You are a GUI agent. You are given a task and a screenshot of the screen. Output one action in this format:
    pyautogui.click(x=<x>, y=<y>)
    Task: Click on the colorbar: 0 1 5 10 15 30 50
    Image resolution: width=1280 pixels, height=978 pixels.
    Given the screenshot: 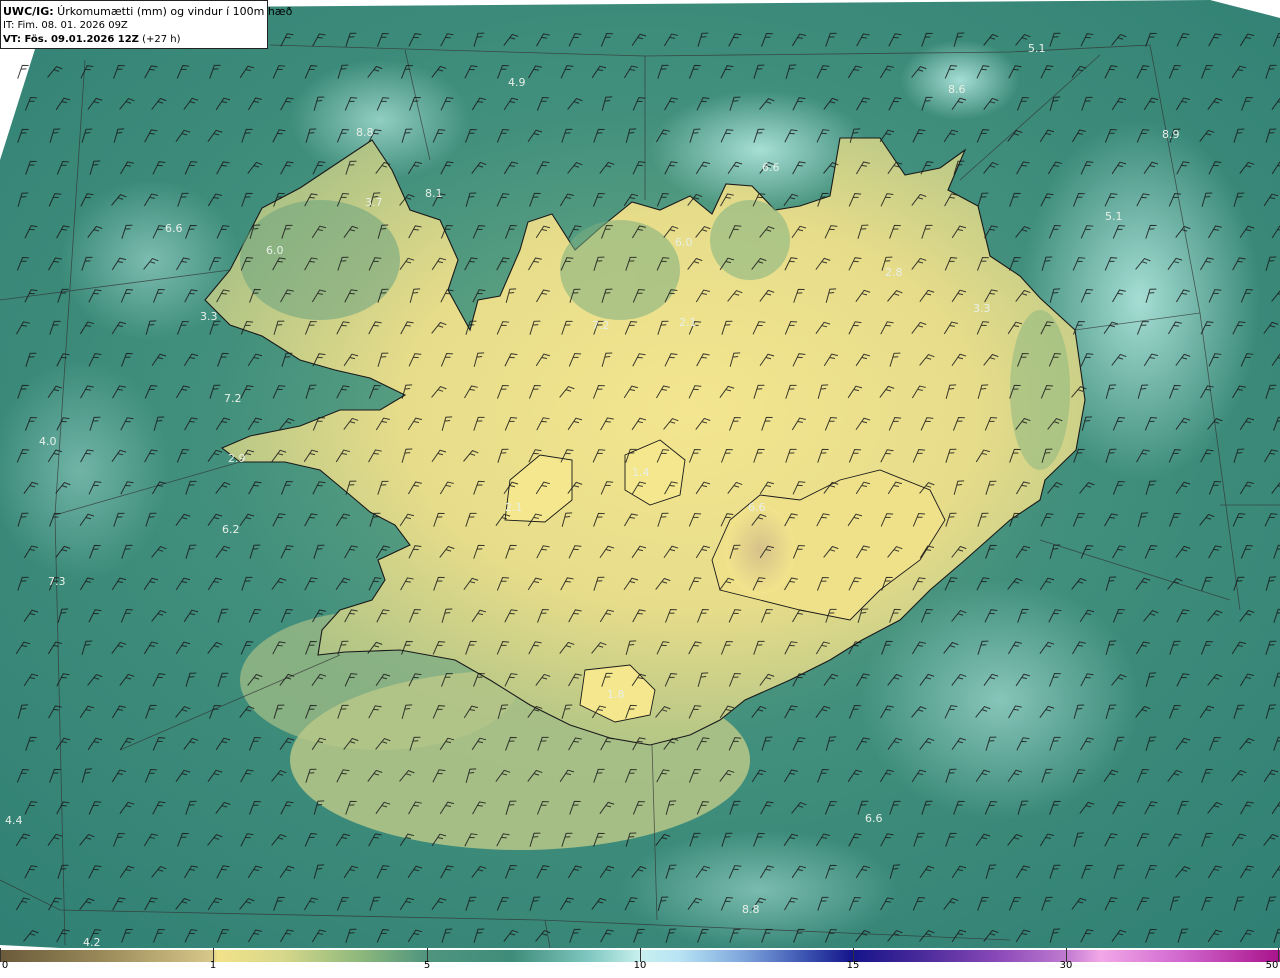 What is the action you would take?
    pyautogui.click(x=640, y=963)
    